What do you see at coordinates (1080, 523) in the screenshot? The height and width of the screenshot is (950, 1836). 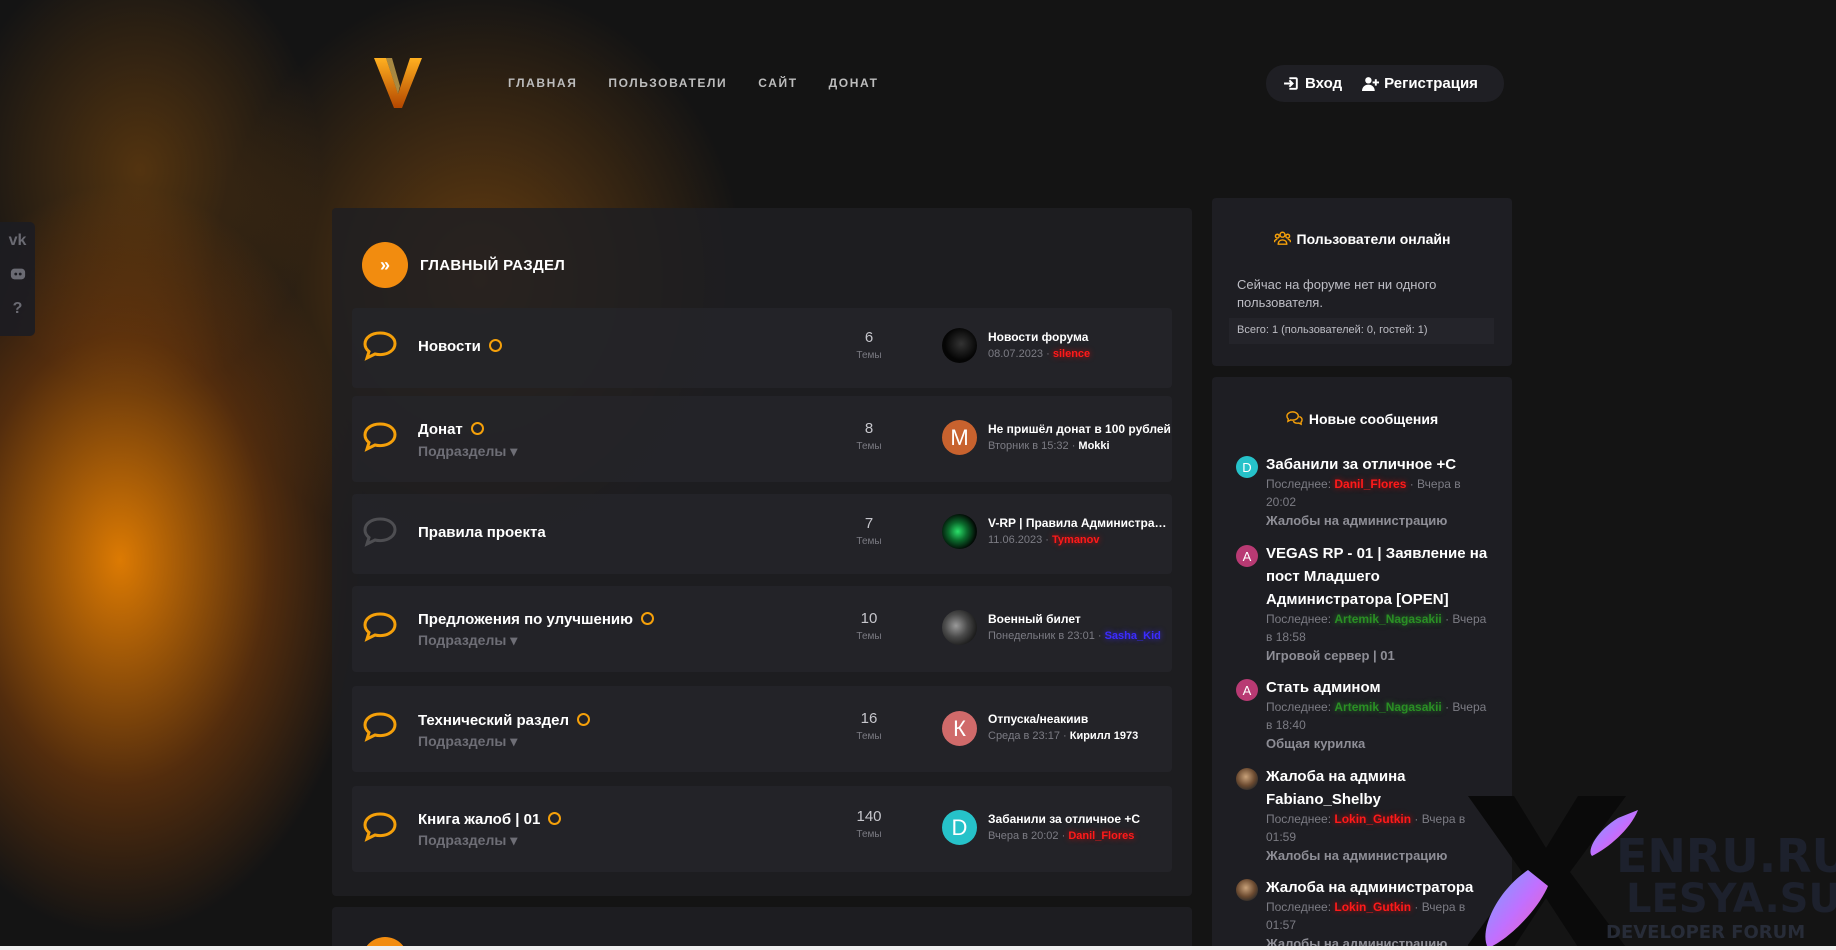 I see `last-post-title: V-RP | Правила Администрации` at bounding box center [1080, 523].